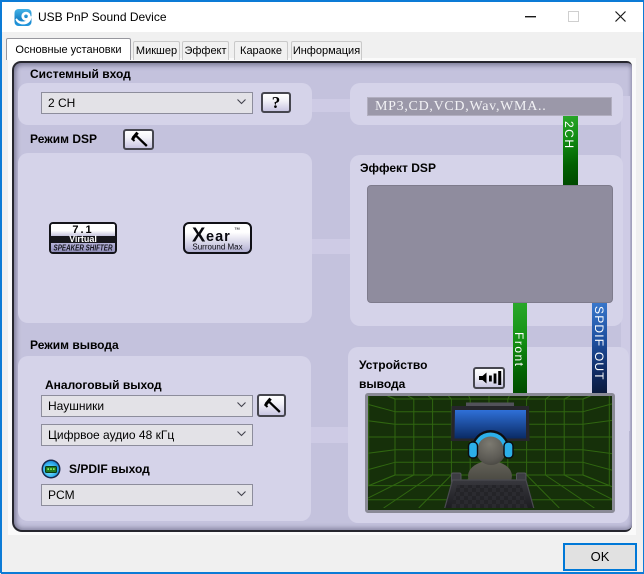 Image resolution: width=644 pixels, height=574 pixels. What do you see at coordinates (217, 247) in the screenshot?
I see `svg-text: Surround Max` at bounding box center [217, 247].